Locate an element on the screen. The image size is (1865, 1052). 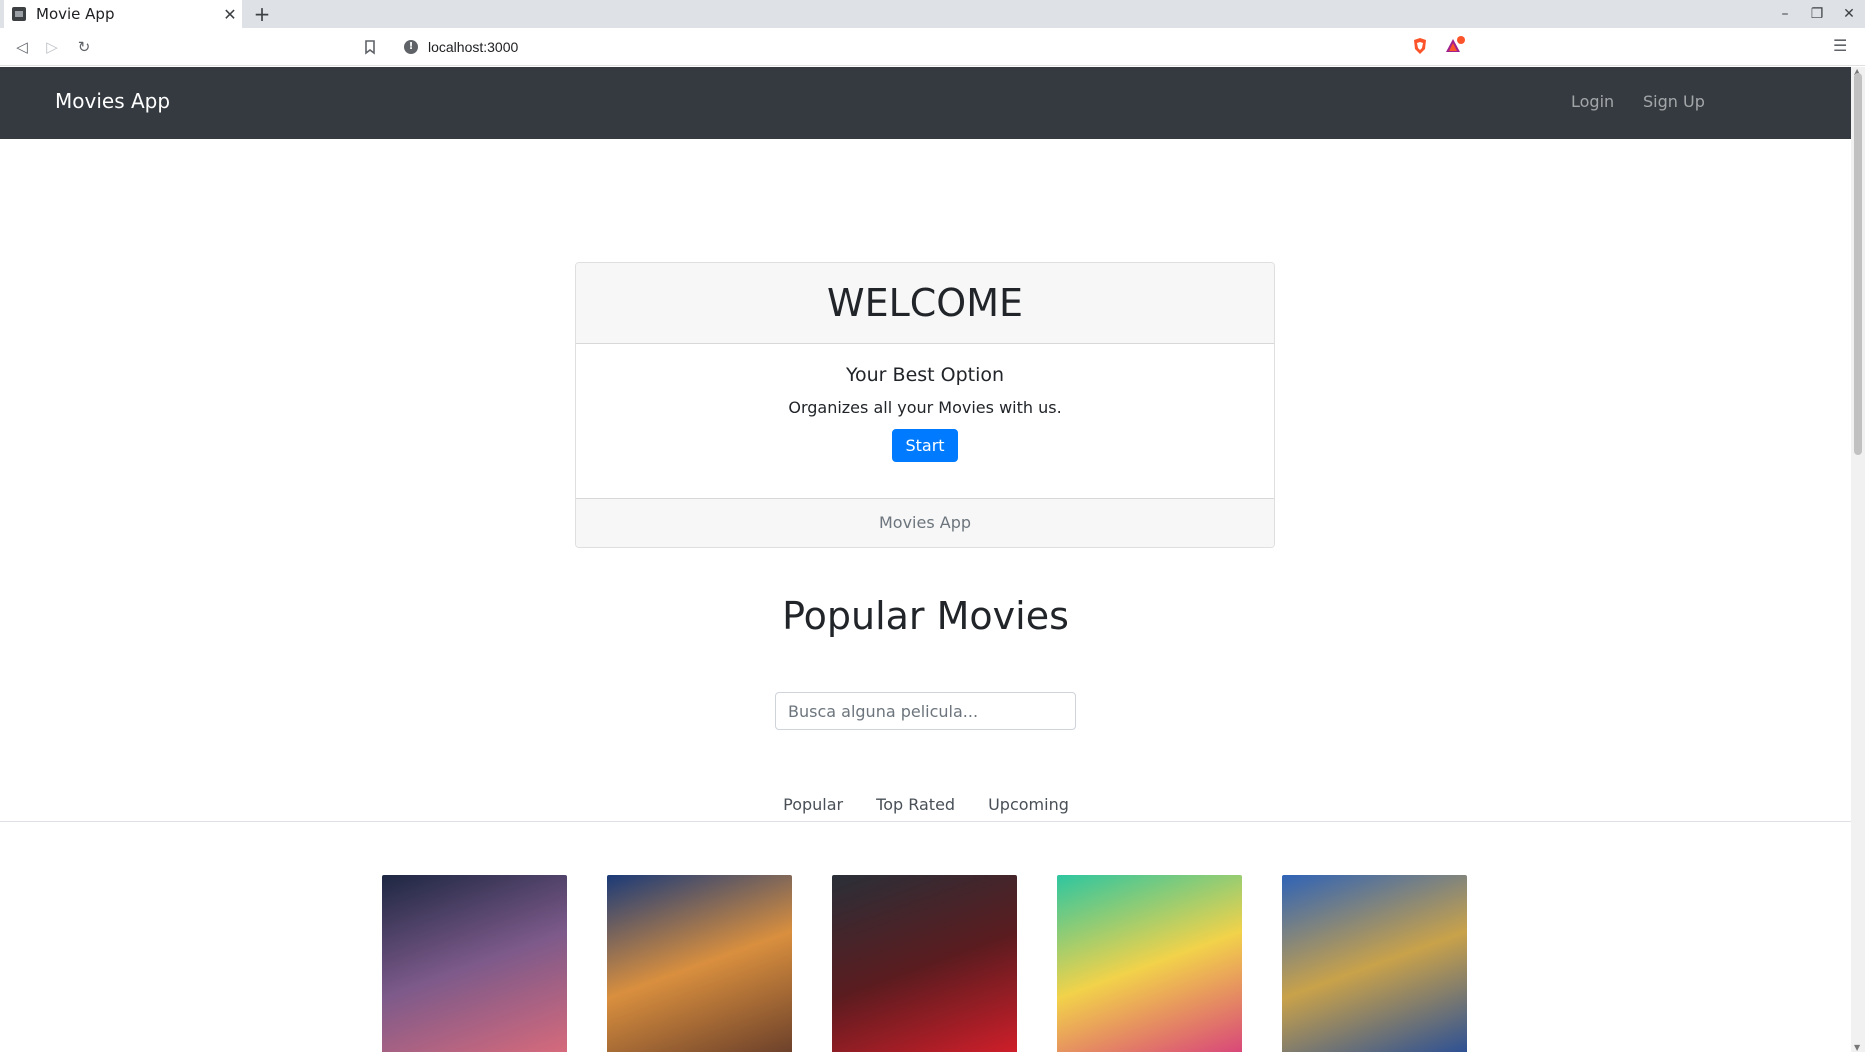
minimize-button: – is located at coordinates (1785, 14).